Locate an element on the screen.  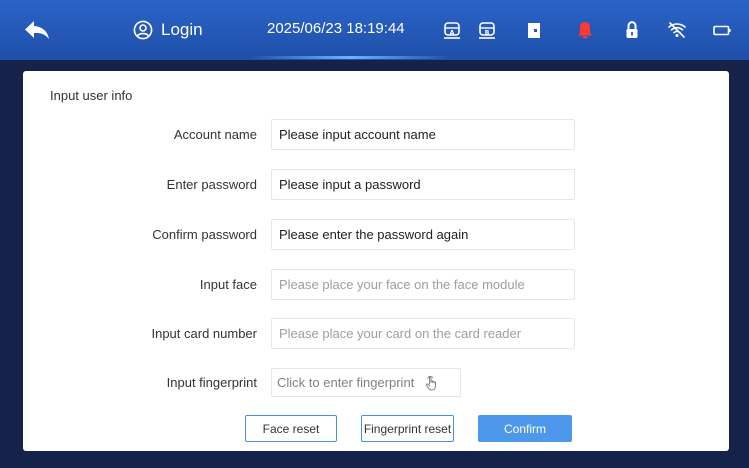
face-row: Input face is located at coordinates (376, 285).